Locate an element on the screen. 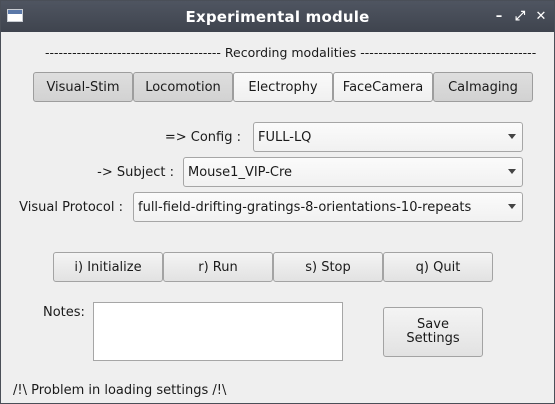 The width and height of the screenshot is (555, 404). config-label: => Config : is located at coordinates (202, 137).